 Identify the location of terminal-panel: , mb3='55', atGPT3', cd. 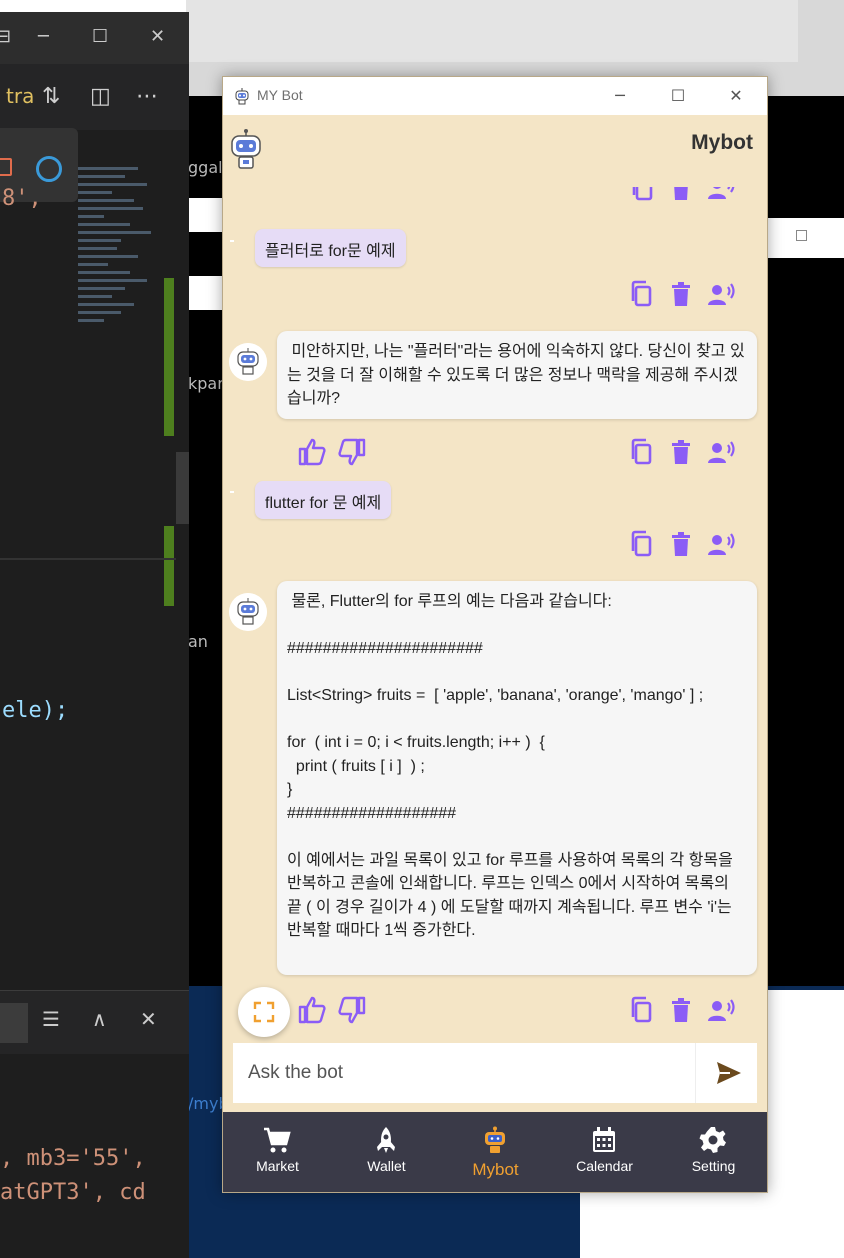
(94, 1156).